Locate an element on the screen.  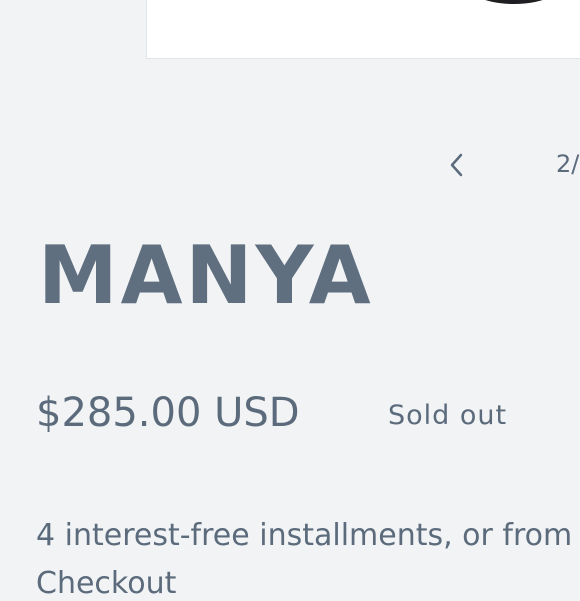
previous-slide-button is located at coordinates (456, 165).